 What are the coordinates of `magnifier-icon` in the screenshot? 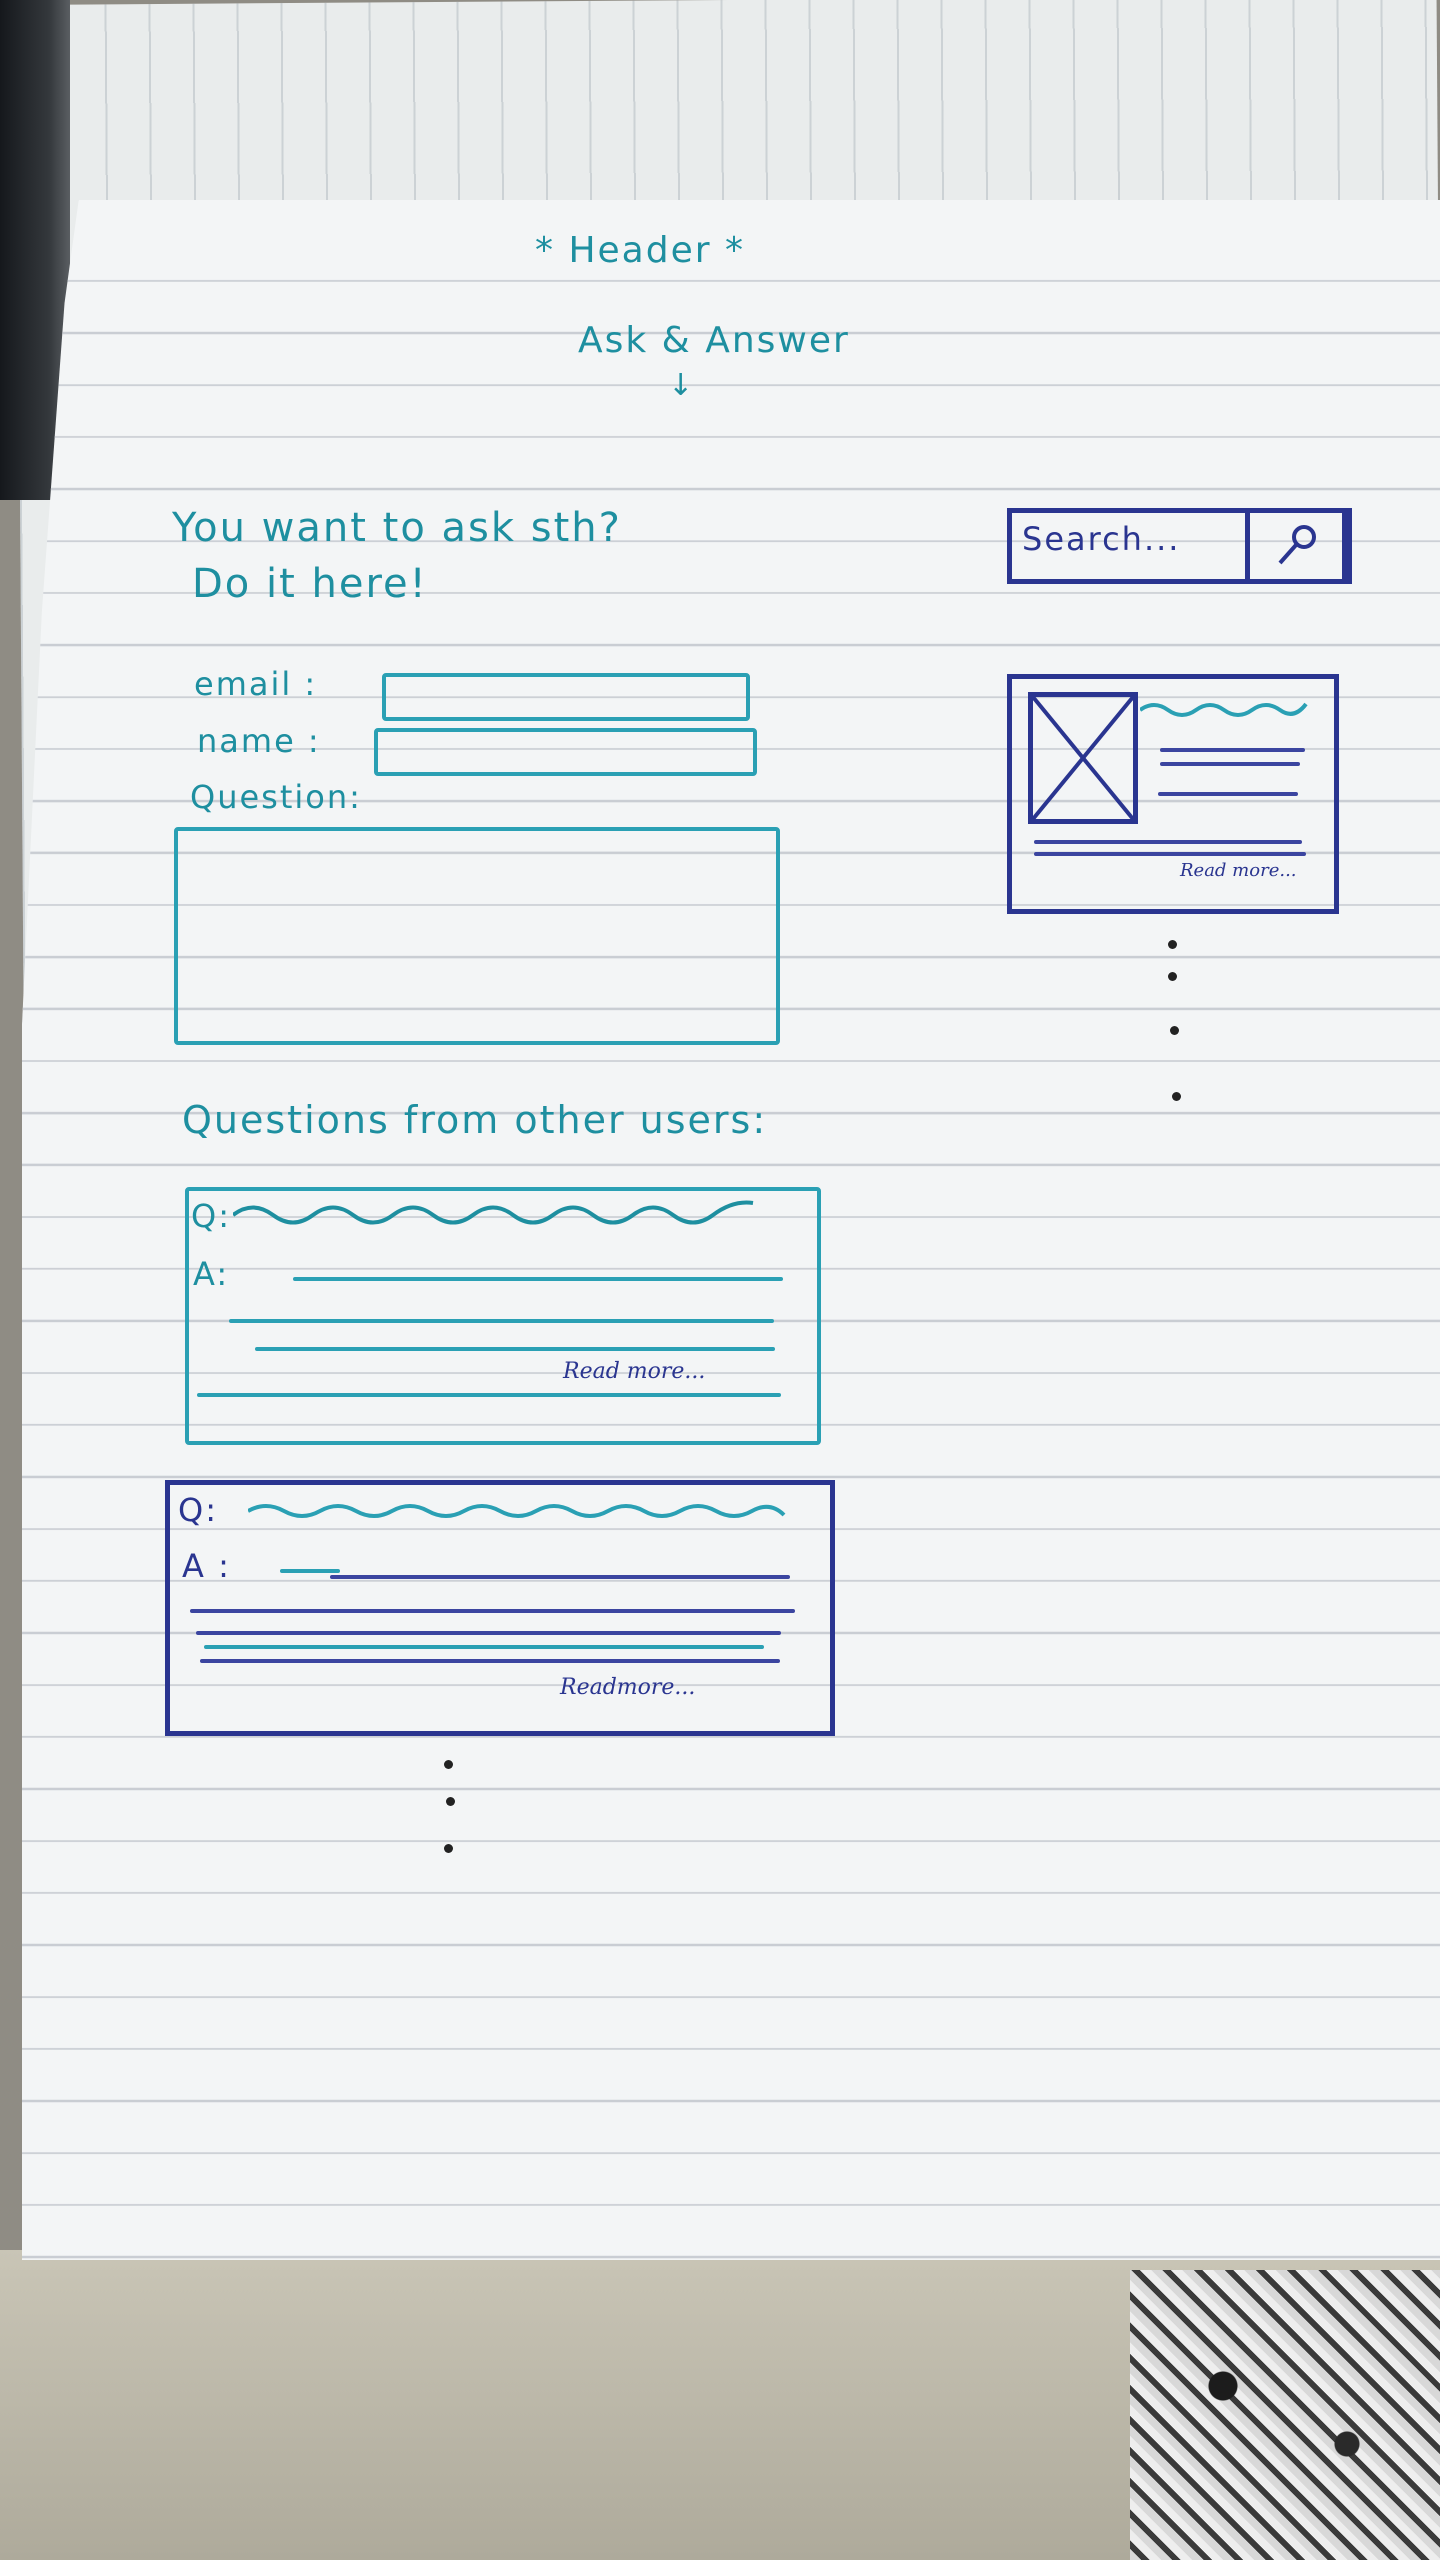 It's located at (1297, 545).